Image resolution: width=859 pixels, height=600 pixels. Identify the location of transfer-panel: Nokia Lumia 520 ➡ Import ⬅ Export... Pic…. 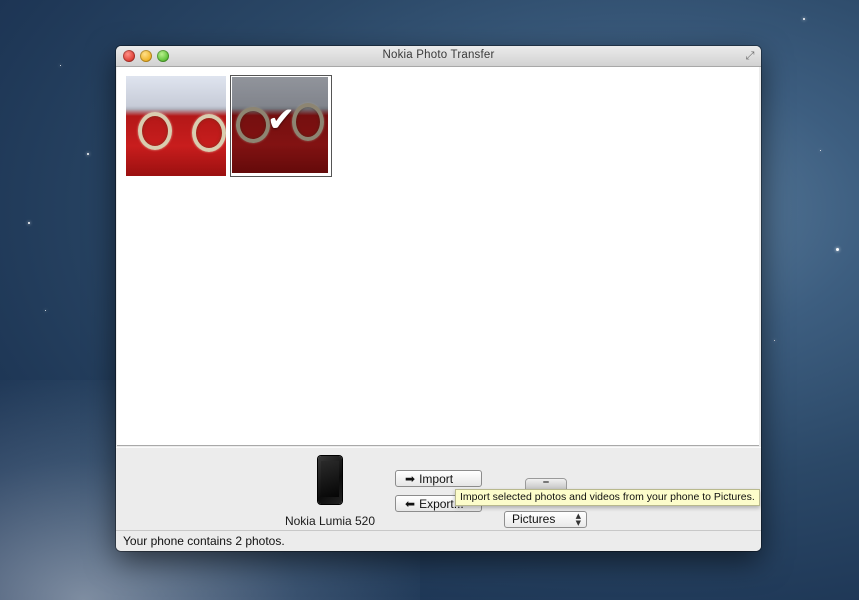
(438, 489).